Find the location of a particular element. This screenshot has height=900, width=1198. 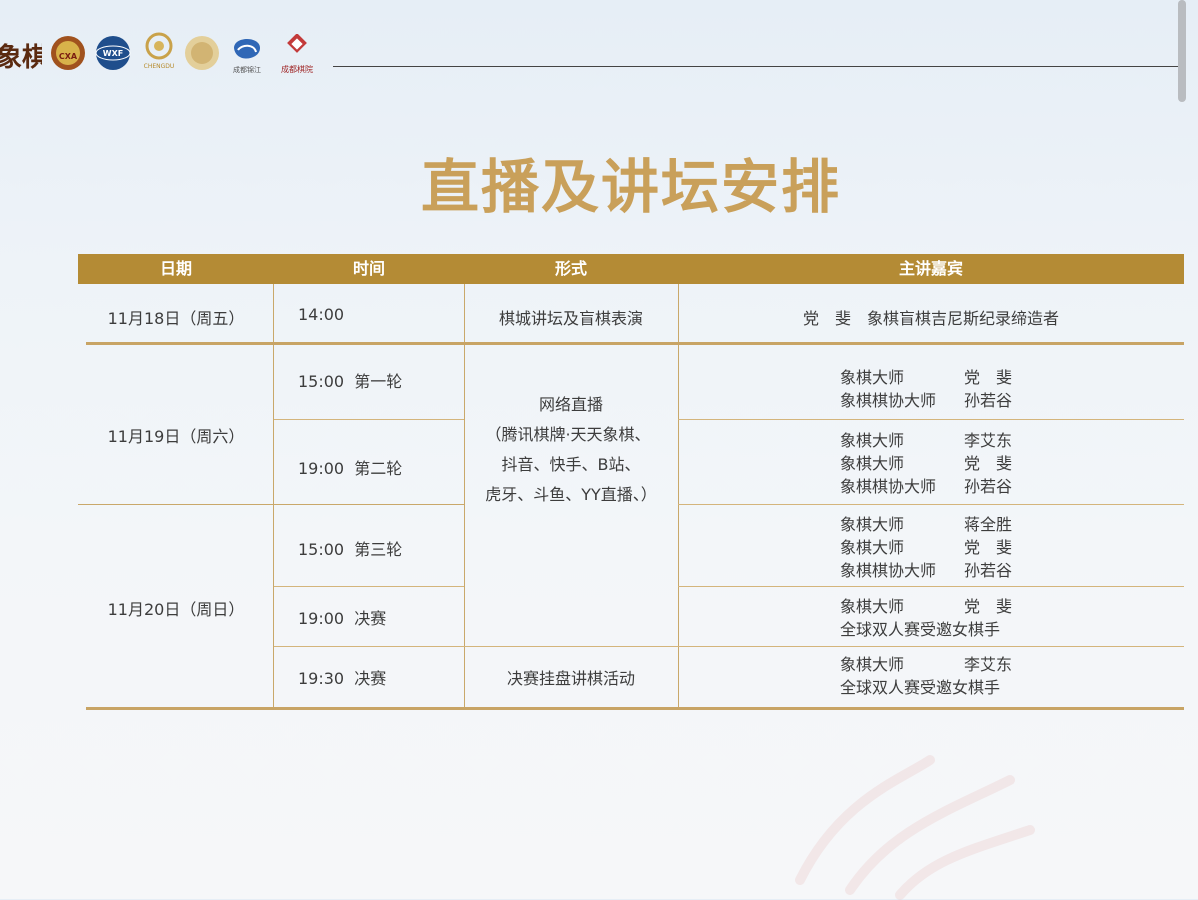

wxf-logo: WXF is located at coordinates (113, 53).